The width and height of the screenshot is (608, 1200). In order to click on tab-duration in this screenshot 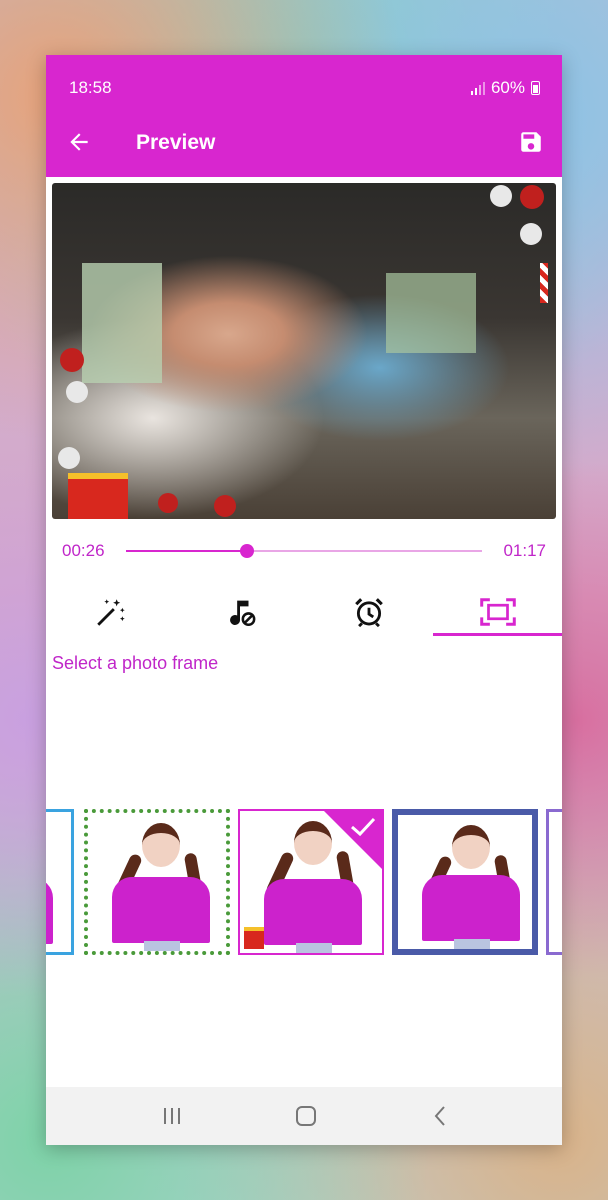, I will do `click(368, 612)`.